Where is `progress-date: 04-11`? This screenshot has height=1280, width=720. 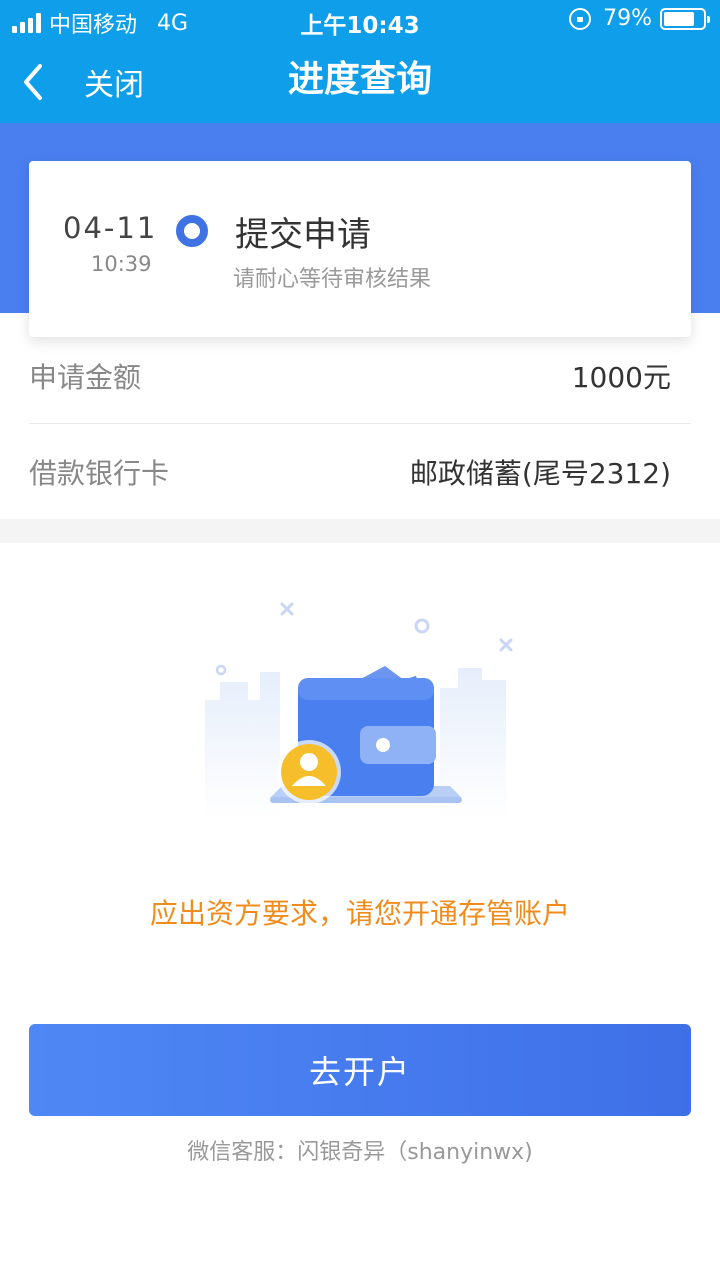 progress-date: 04-11 is located at coordinates (110, 228).